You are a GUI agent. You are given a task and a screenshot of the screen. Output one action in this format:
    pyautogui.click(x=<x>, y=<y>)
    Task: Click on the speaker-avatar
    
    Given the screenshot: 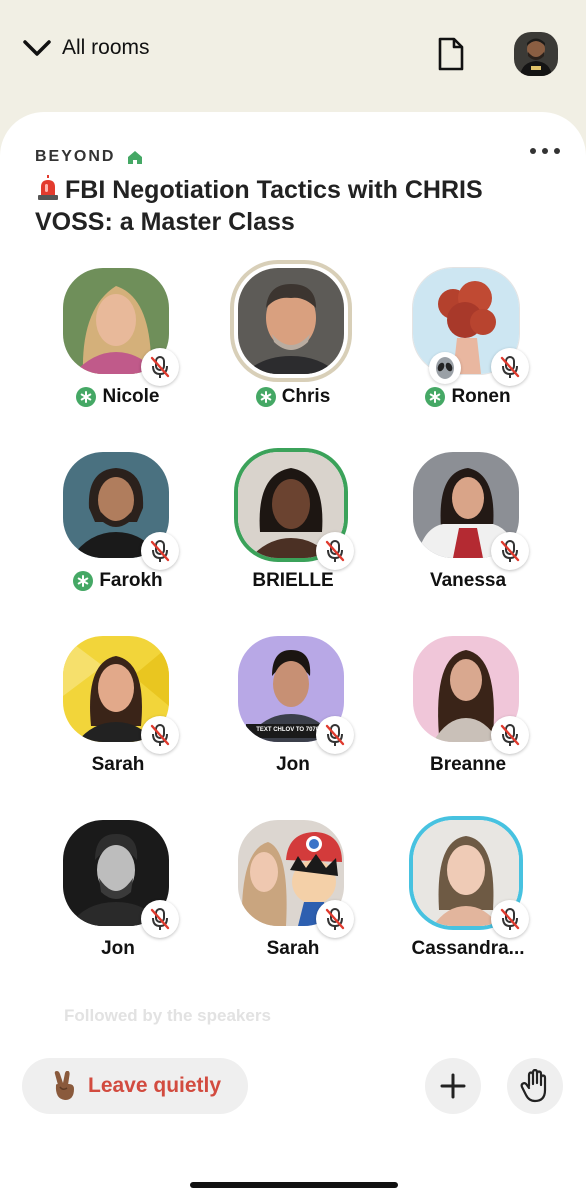 What is the action you would take?
    pyautogui.click(x=291, y=321)
    